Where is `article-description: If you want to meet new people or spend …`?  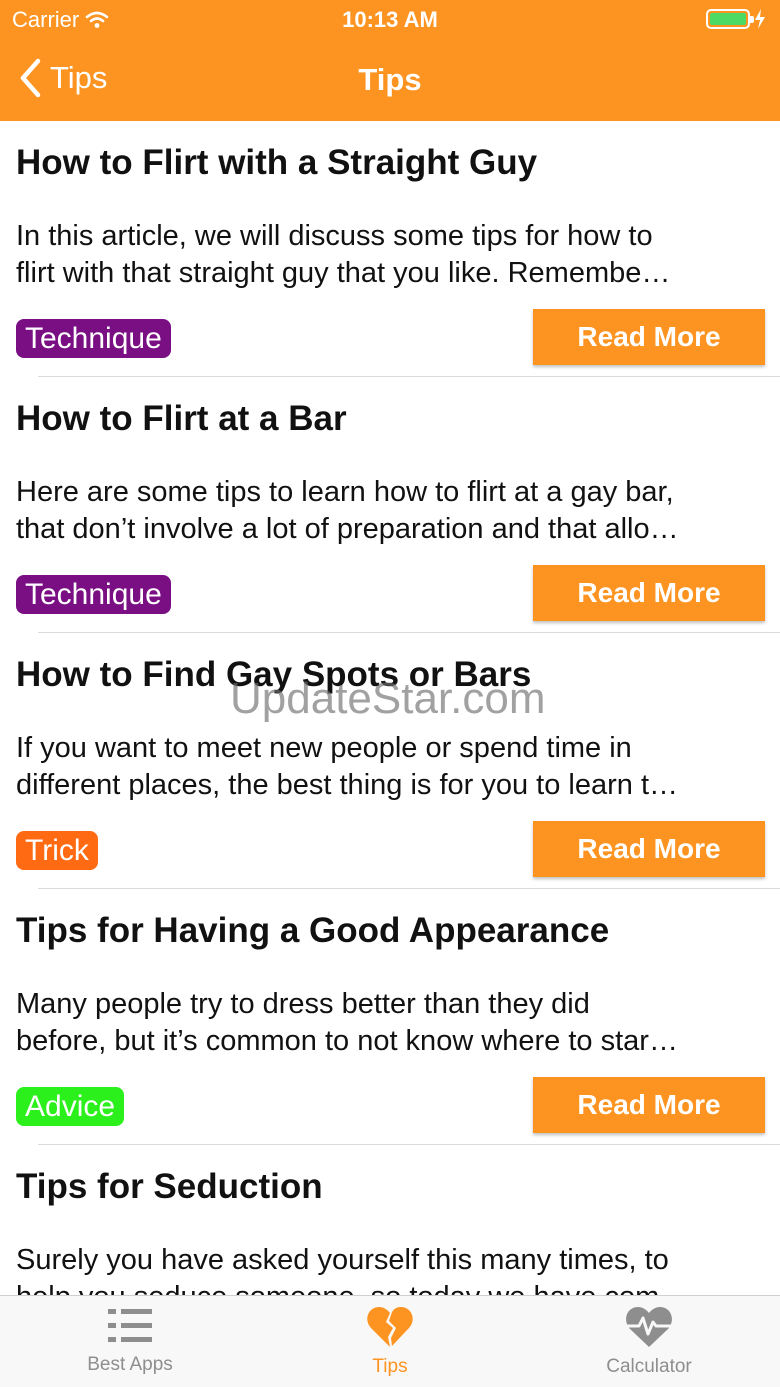 article-description: If you want to meet new people or spend … is located at coordinates (347, 766).